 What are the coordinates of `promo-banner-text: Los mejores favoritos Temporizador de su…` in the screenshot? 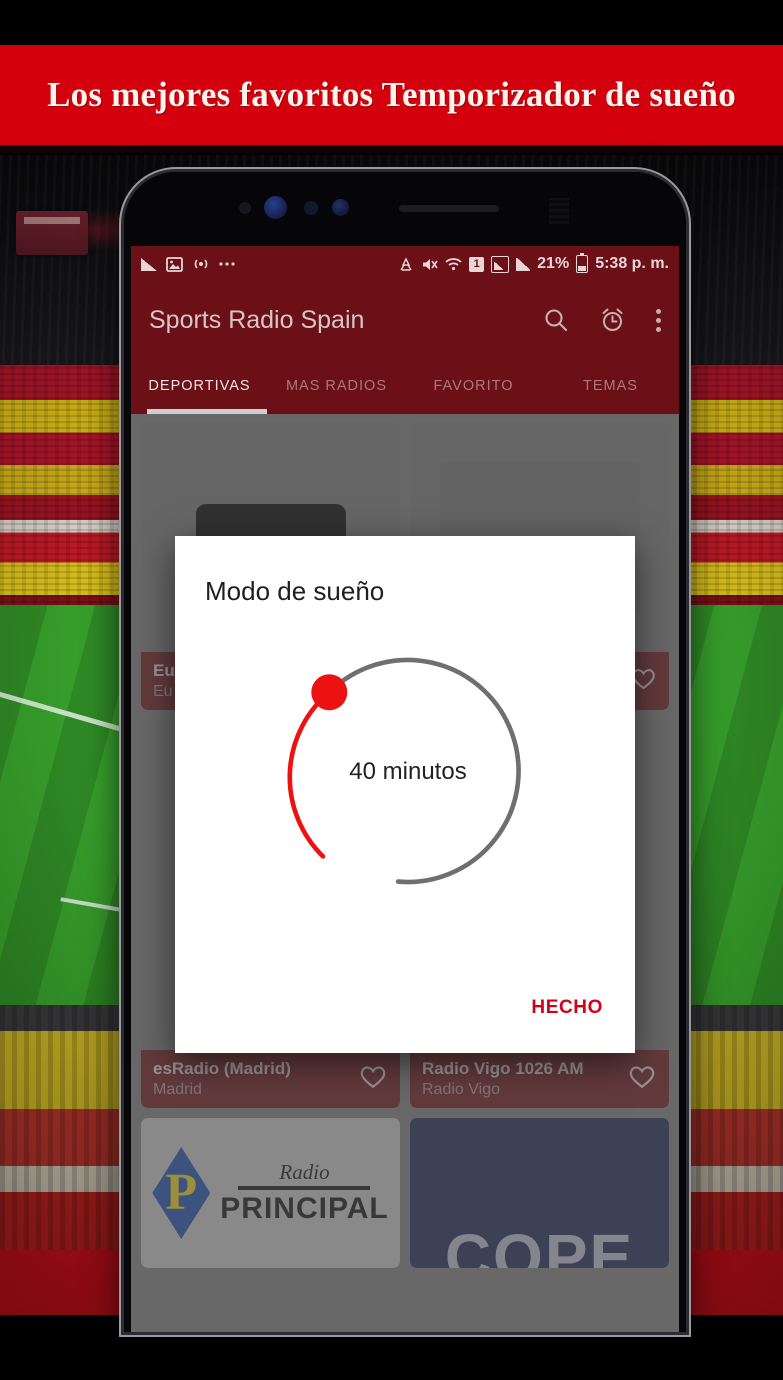 It's located at (391, 94).